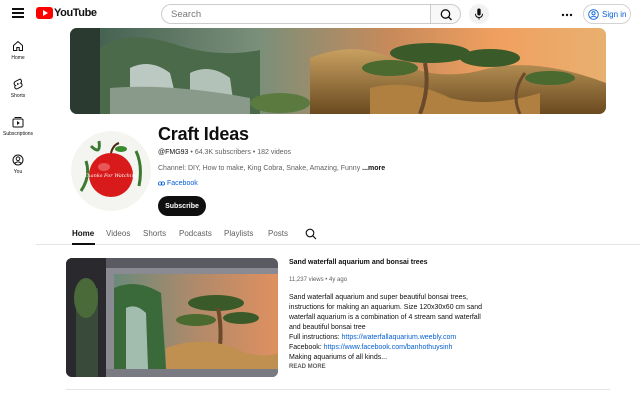  What do you see at coordinates (172, 317) in the screenshot?
I see `featured-video-thumbnail` at bounding box center [172, 317].